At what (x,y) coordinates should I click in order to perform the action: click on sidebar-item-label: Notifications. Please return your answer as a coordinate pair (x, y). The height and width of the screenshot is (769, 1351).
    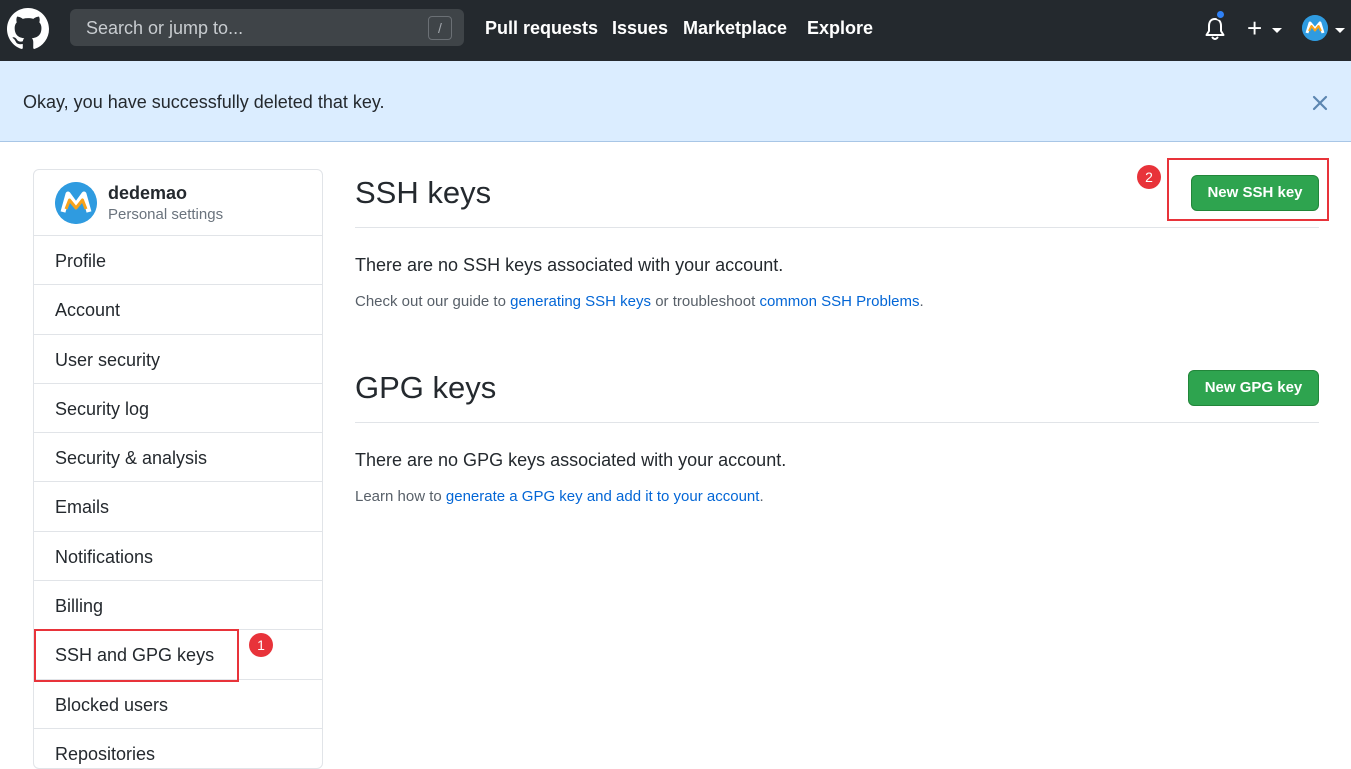
    Looking at the image, I should click on (104, 556).